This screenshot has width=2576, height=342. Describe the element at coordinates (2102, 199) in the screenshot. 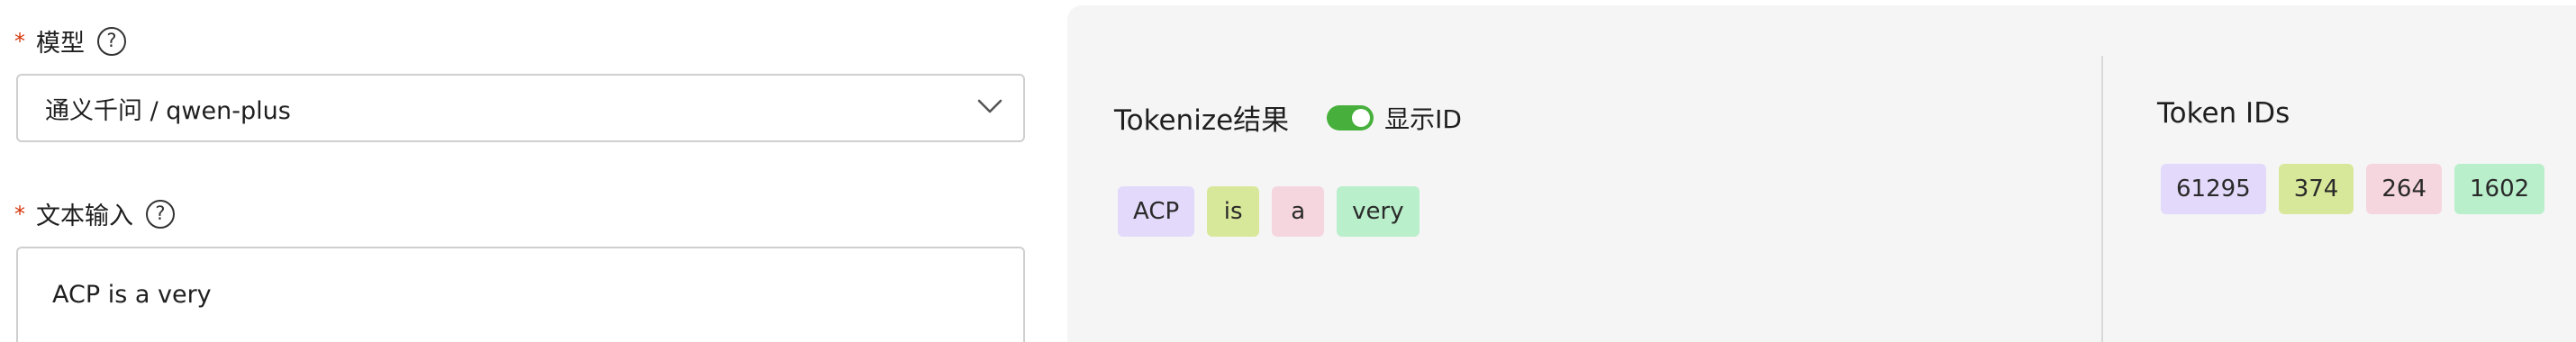

I see `panel-divider` at that location.